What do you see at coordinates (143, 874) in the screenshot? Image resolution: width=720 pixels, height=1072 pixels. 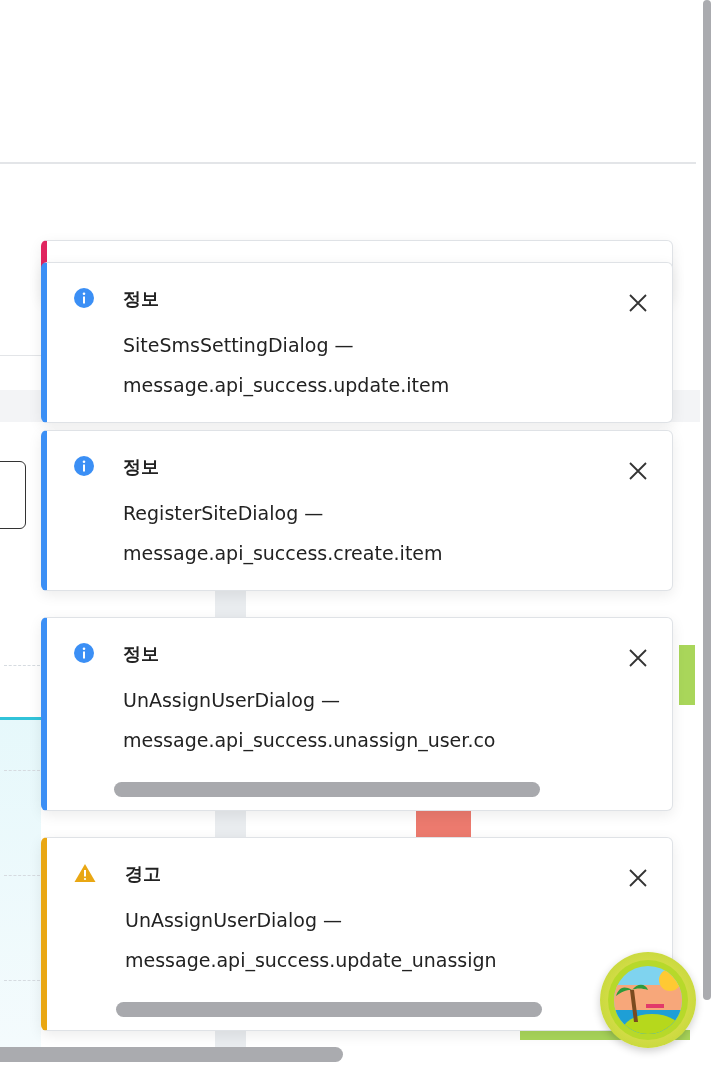 I see `notification-title: 경고` at bounding box center [143, 874].